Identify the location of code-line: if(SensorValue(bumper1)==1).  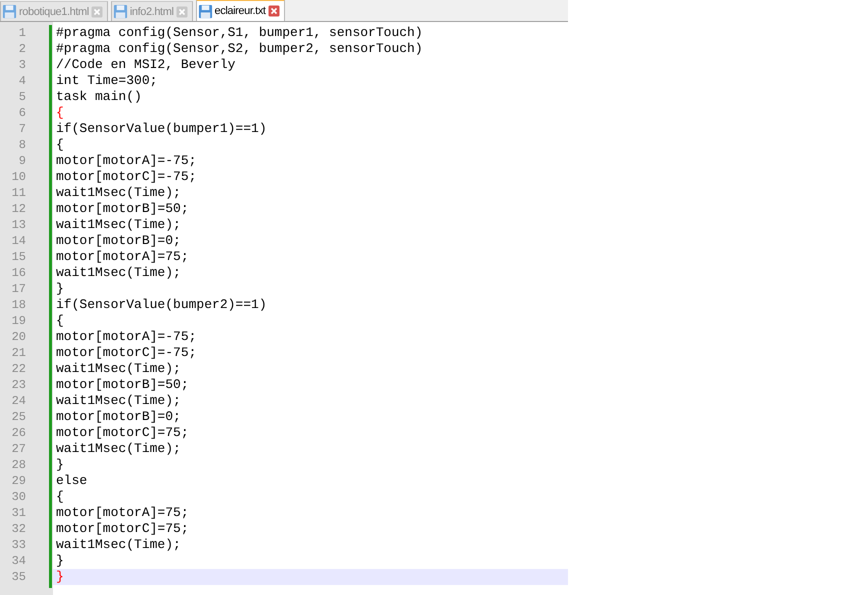
(161, 129).